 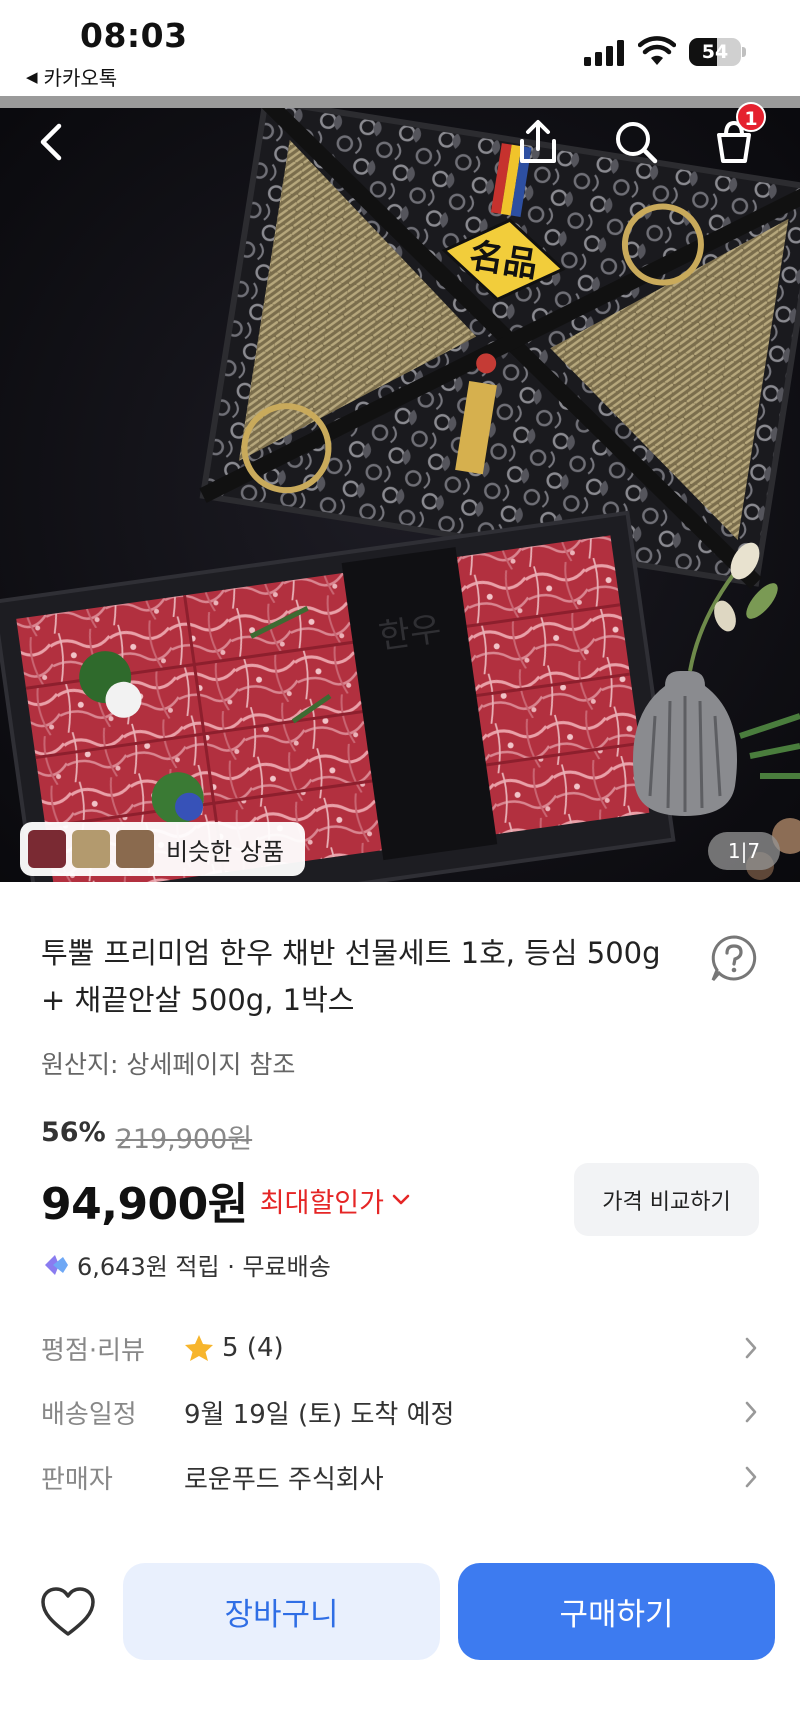 What do you see at coordinates (604, 53) in the screenshot?
I see `cellular-signal-icon` at bounding box center [604, 53].